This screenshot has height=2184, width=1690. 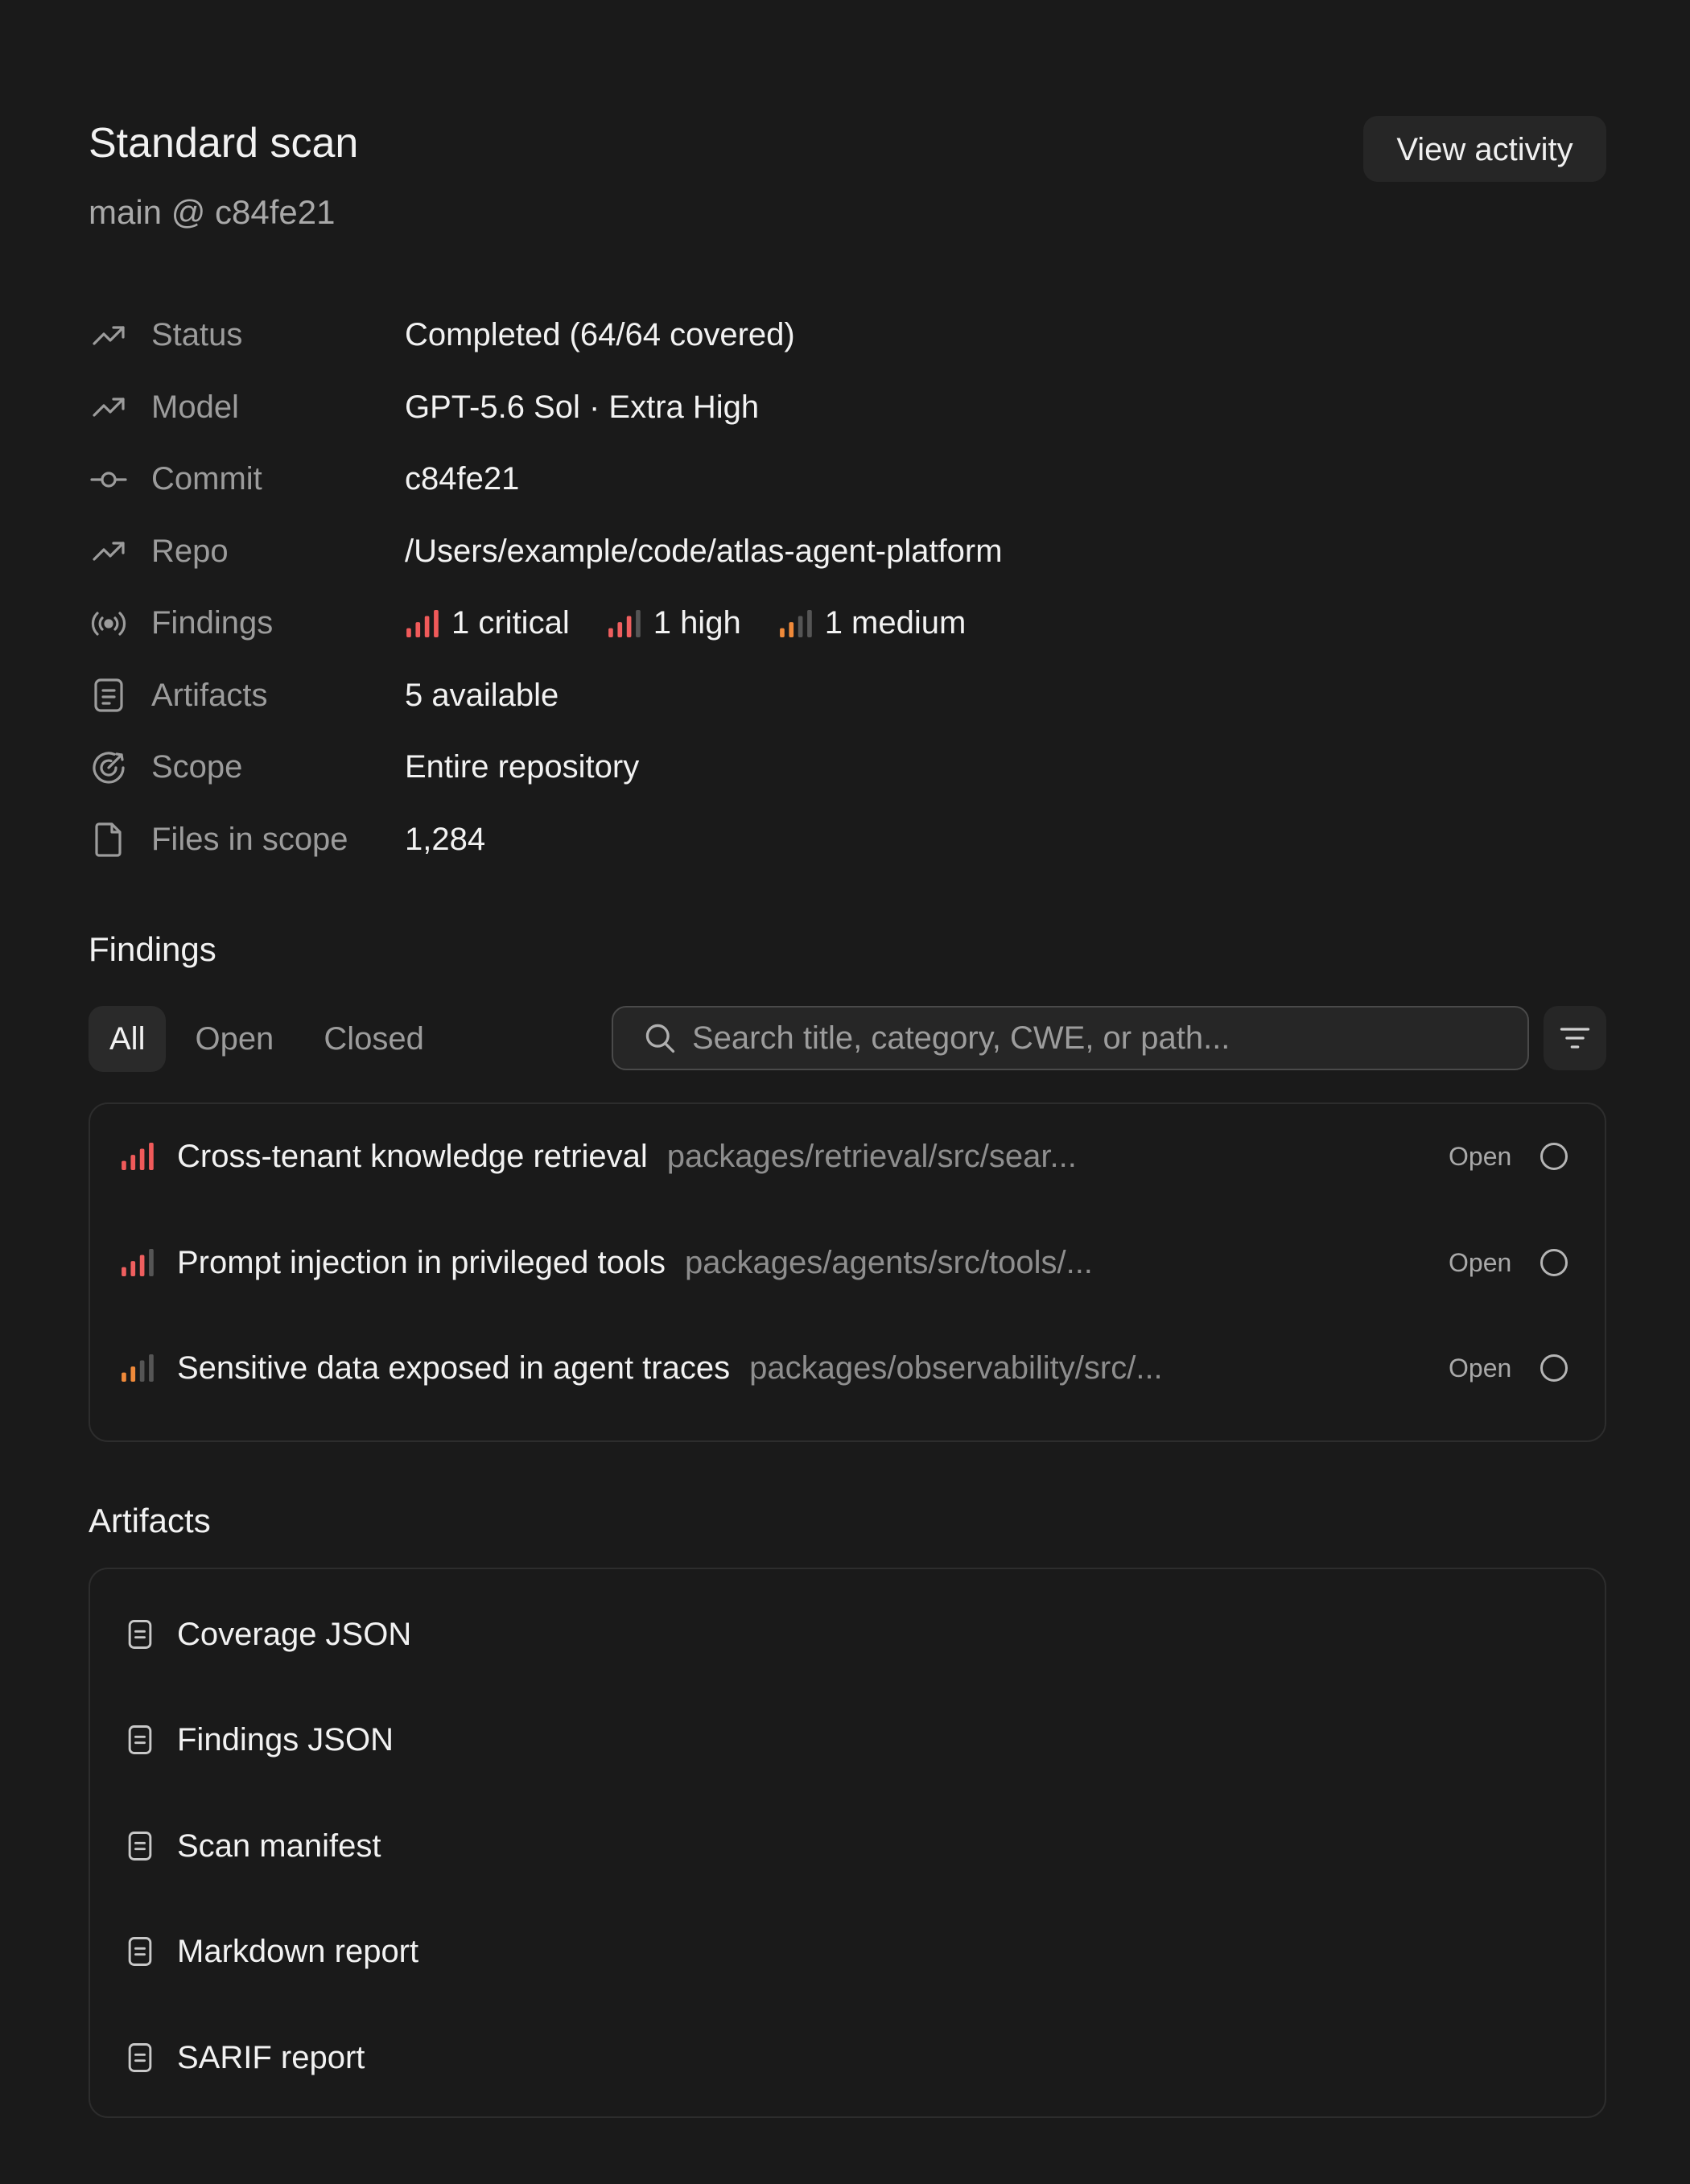 What do you see at coordinates (813, 696) in the screenshot?
I see `property-artifacts: Artifacts 5 available` at bounding box center [813, 696].